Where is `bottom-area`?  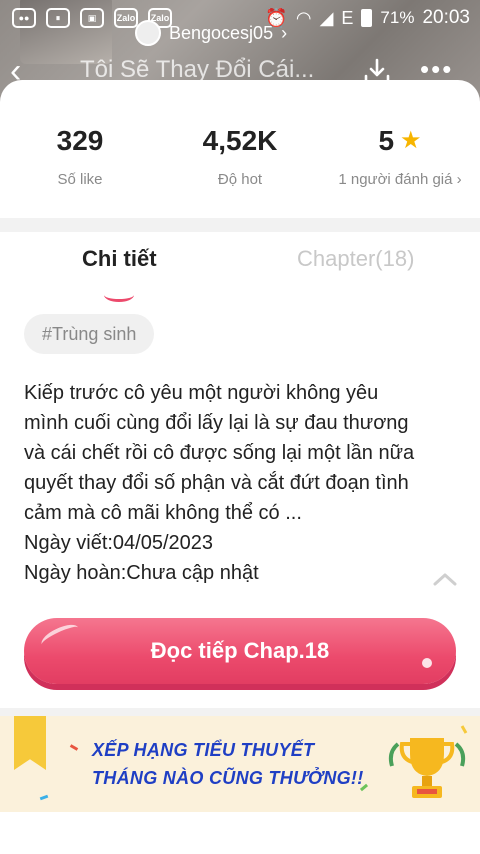
bottom-area is located at coordinates (240, 833).